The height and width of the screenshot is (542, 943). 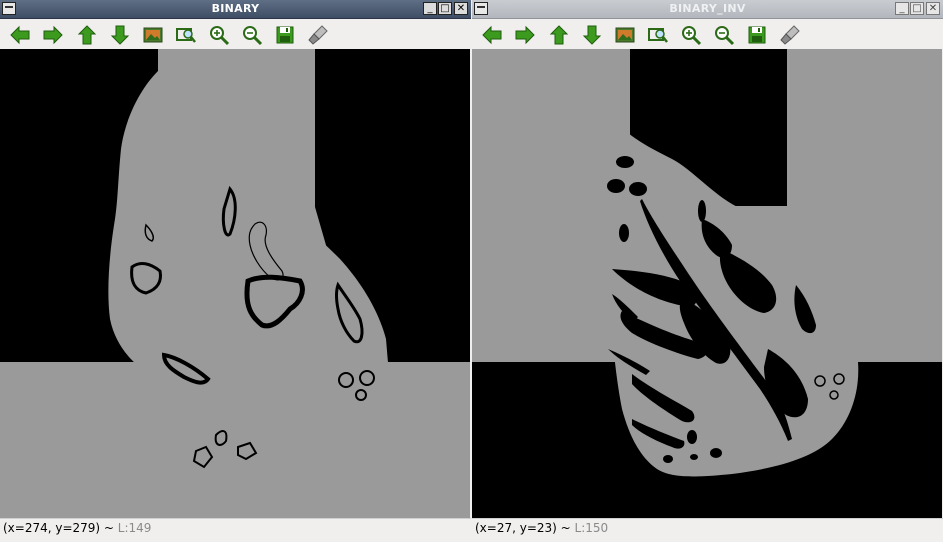 I want to click on cursor-coordinates: (x=27, y=23) ~, so click(x=525, y=528).